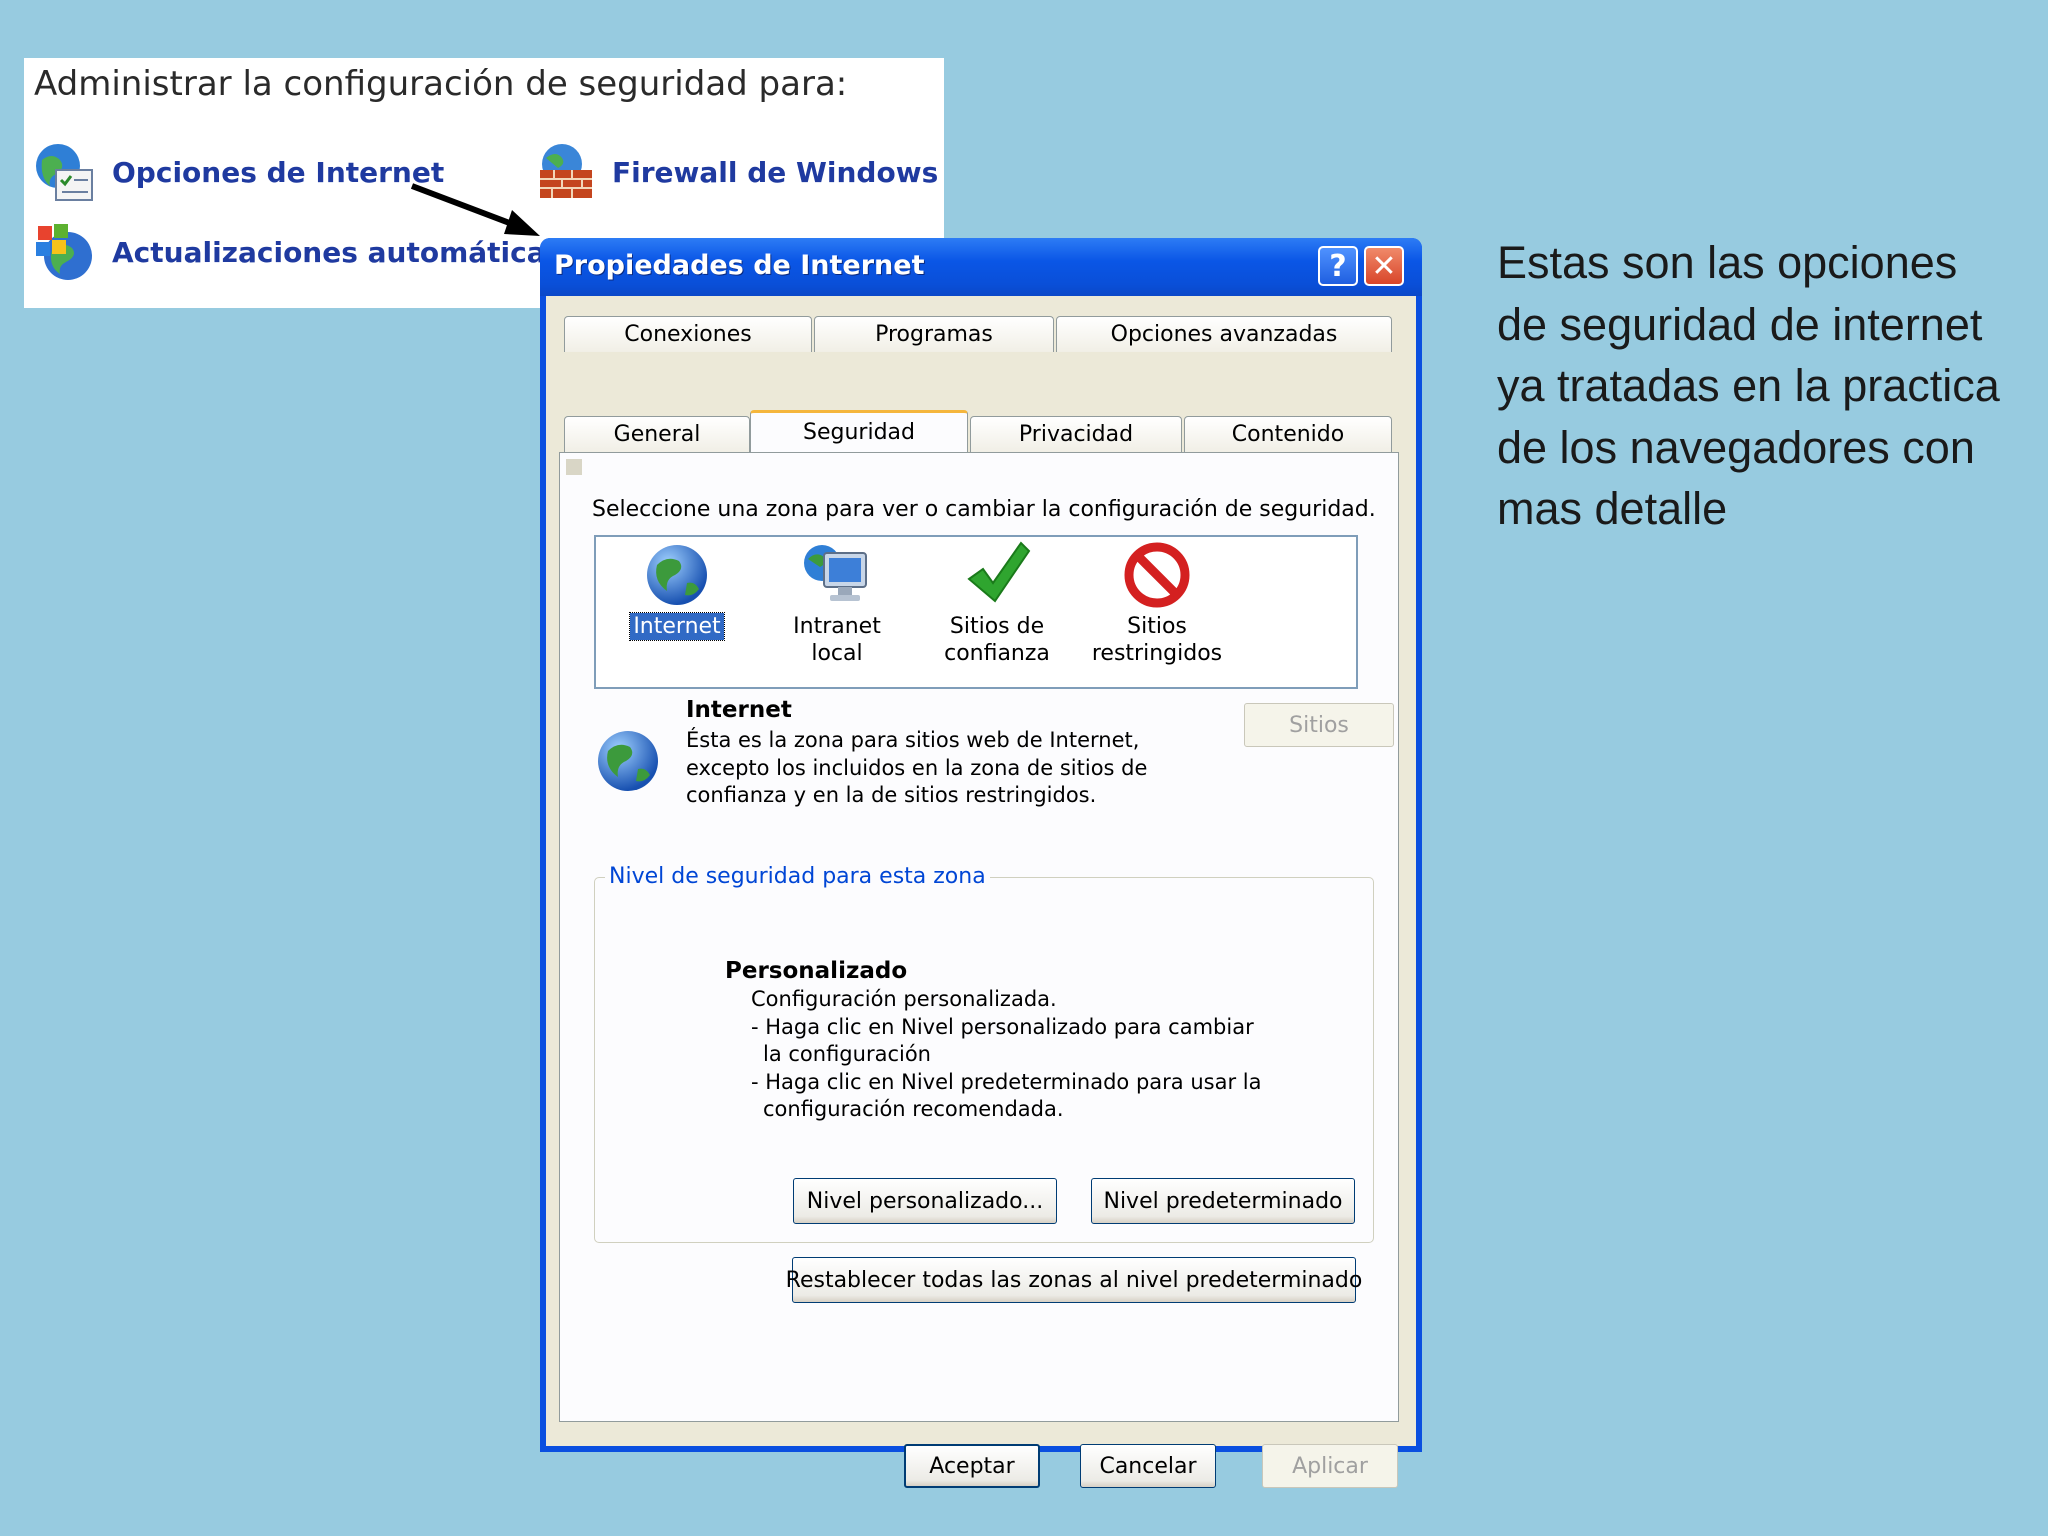 The height and width of the screenshot is (1536, 2048). What do you see at coordinates (628, 761) in the screenshot?
I see `zone-info-globe-icon` at bounding box center [628, 761].